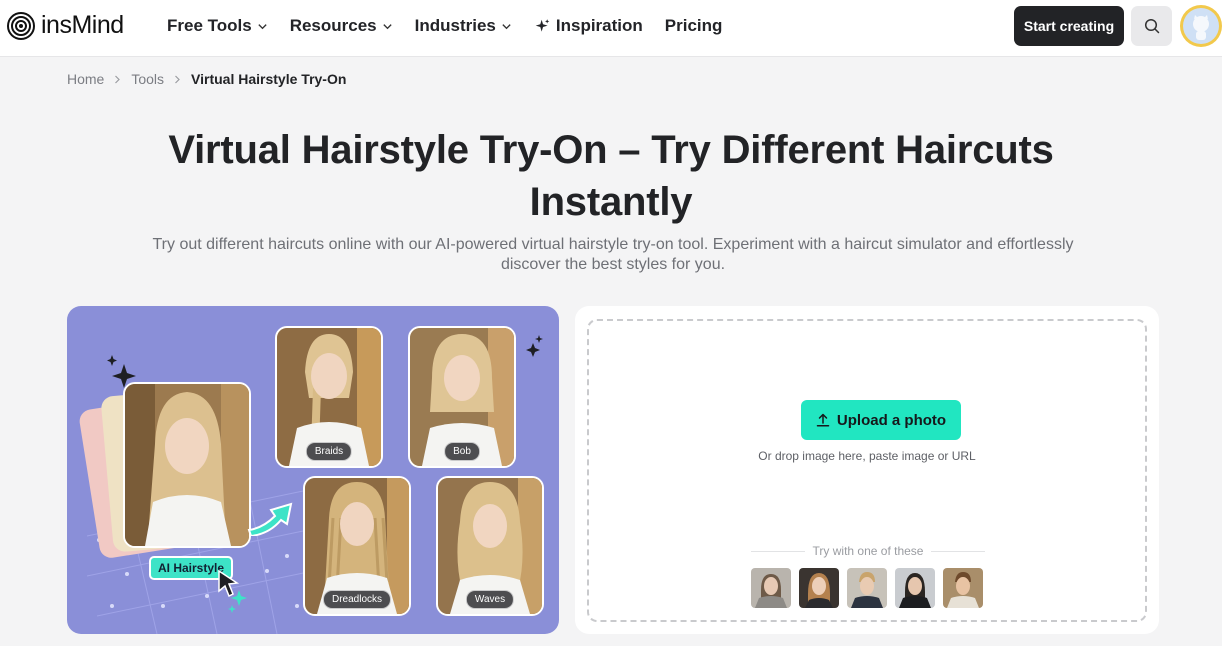 Image resolution: width=1222 pixels, height=646 pixels. I want to click on upload-icon, so click(823, 420).